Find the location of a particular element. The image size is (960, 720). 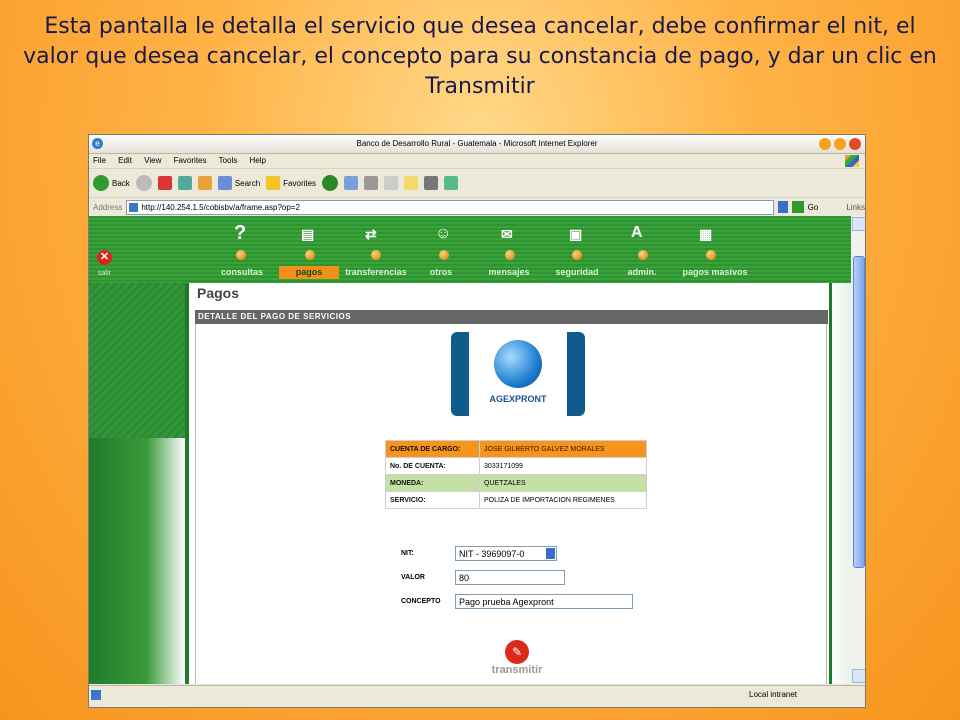

menu-bar: File Edit View Favorites Tools Help is located at coordinates (477, 161).